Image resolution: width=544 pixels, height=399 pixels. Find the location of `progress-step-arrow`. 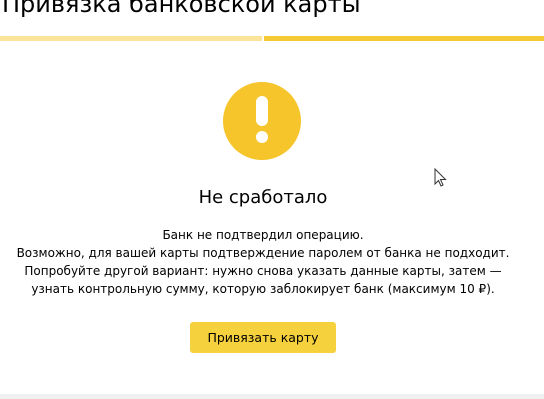

progress-step-arrow is located at coordinates (260, 38).